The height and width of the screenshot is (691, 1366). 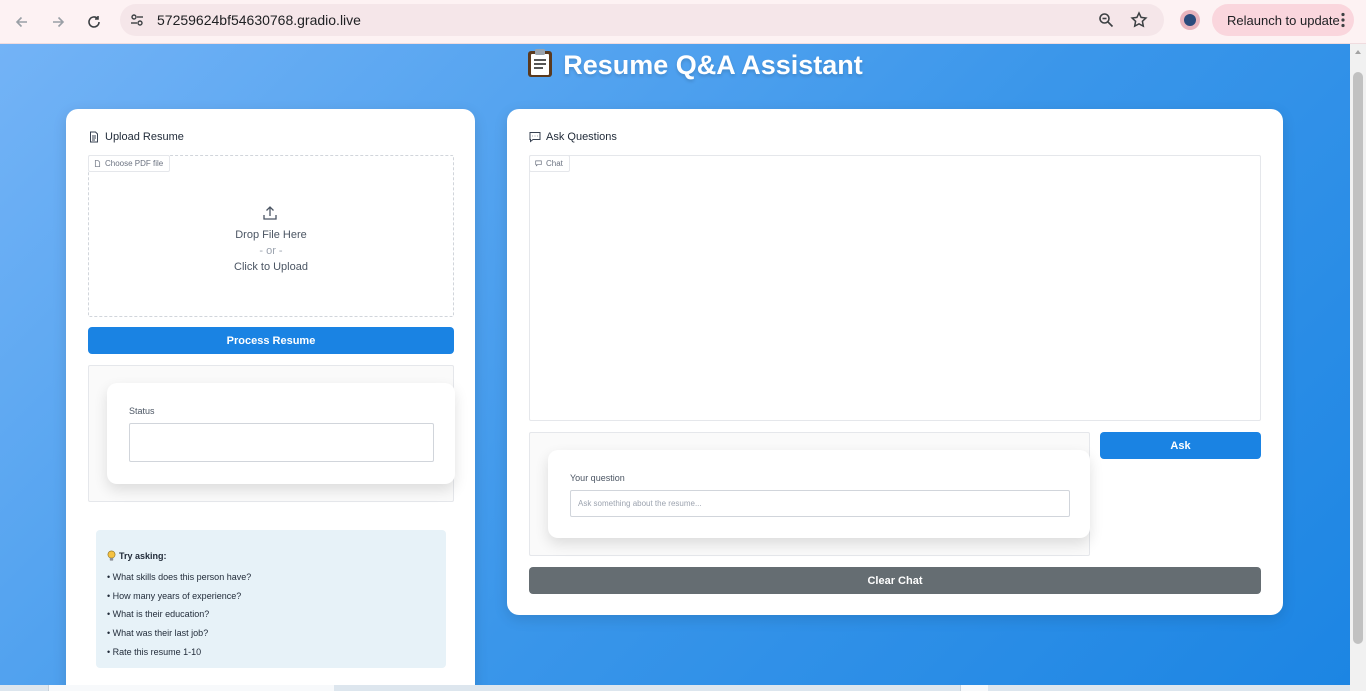 I want to click on tip-item: • What is their education?, so click(x=158, y=614).